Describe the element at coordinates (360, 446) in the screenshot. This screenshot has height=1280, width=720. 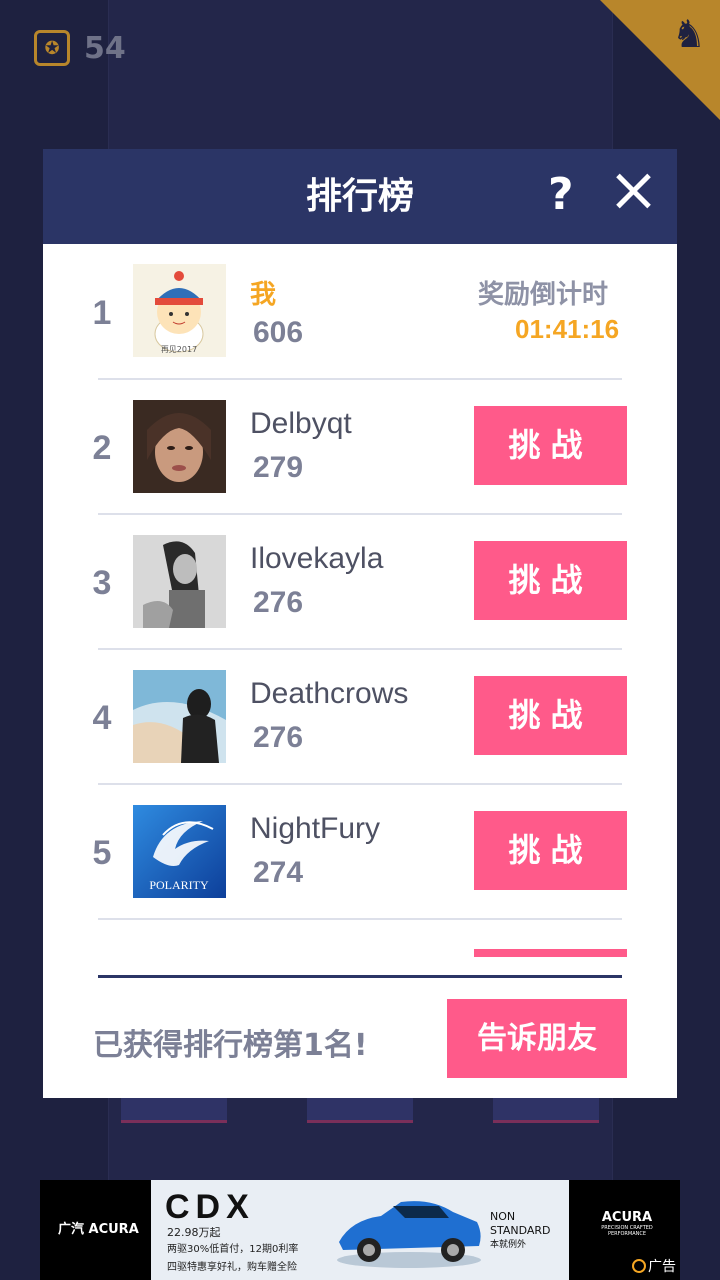
I see `rank-row: 2 Delbyqt 279 挑战` at that location.